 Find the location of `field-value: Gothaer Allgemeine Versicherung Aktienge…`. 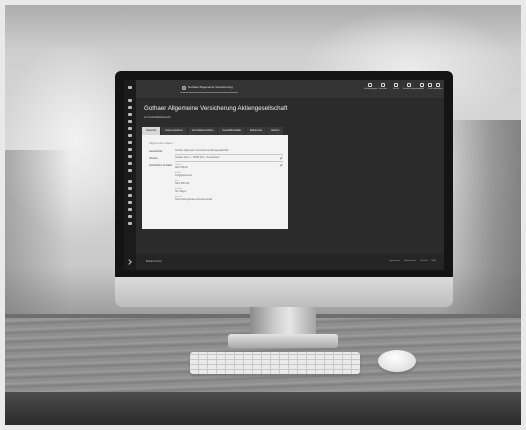

field-value: Gothaer Allgemeine Versicherung Aktienge… is located at coordinates (202, 151).